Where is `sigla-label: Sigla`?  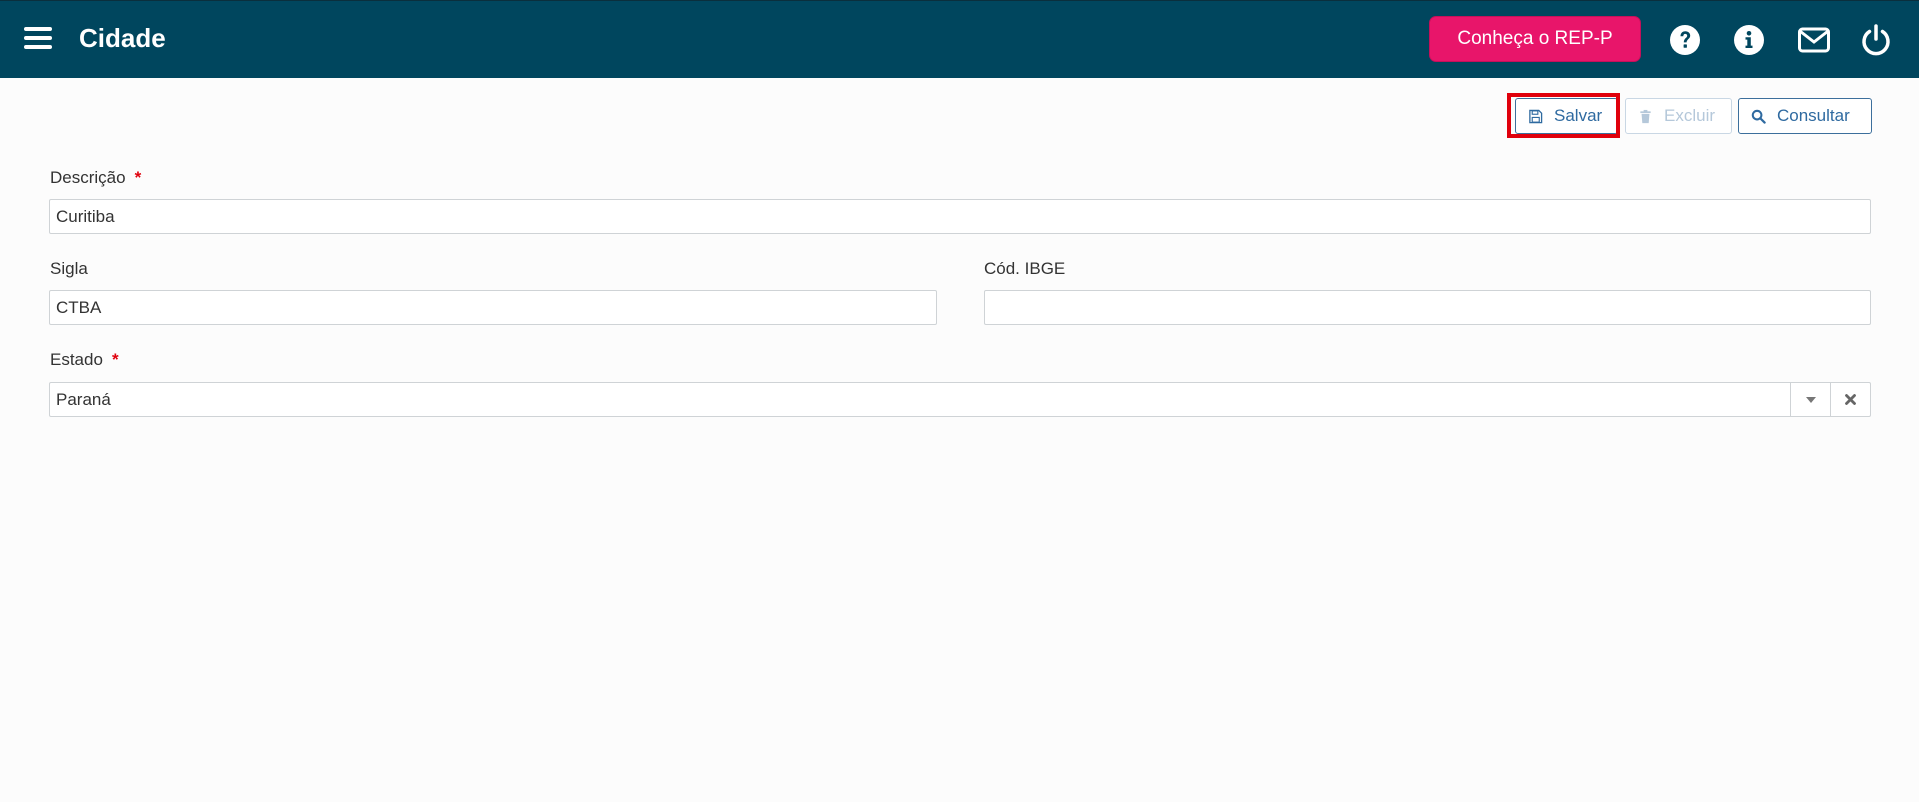
sigla-label: Sigla is located at coordinates (69, 268).